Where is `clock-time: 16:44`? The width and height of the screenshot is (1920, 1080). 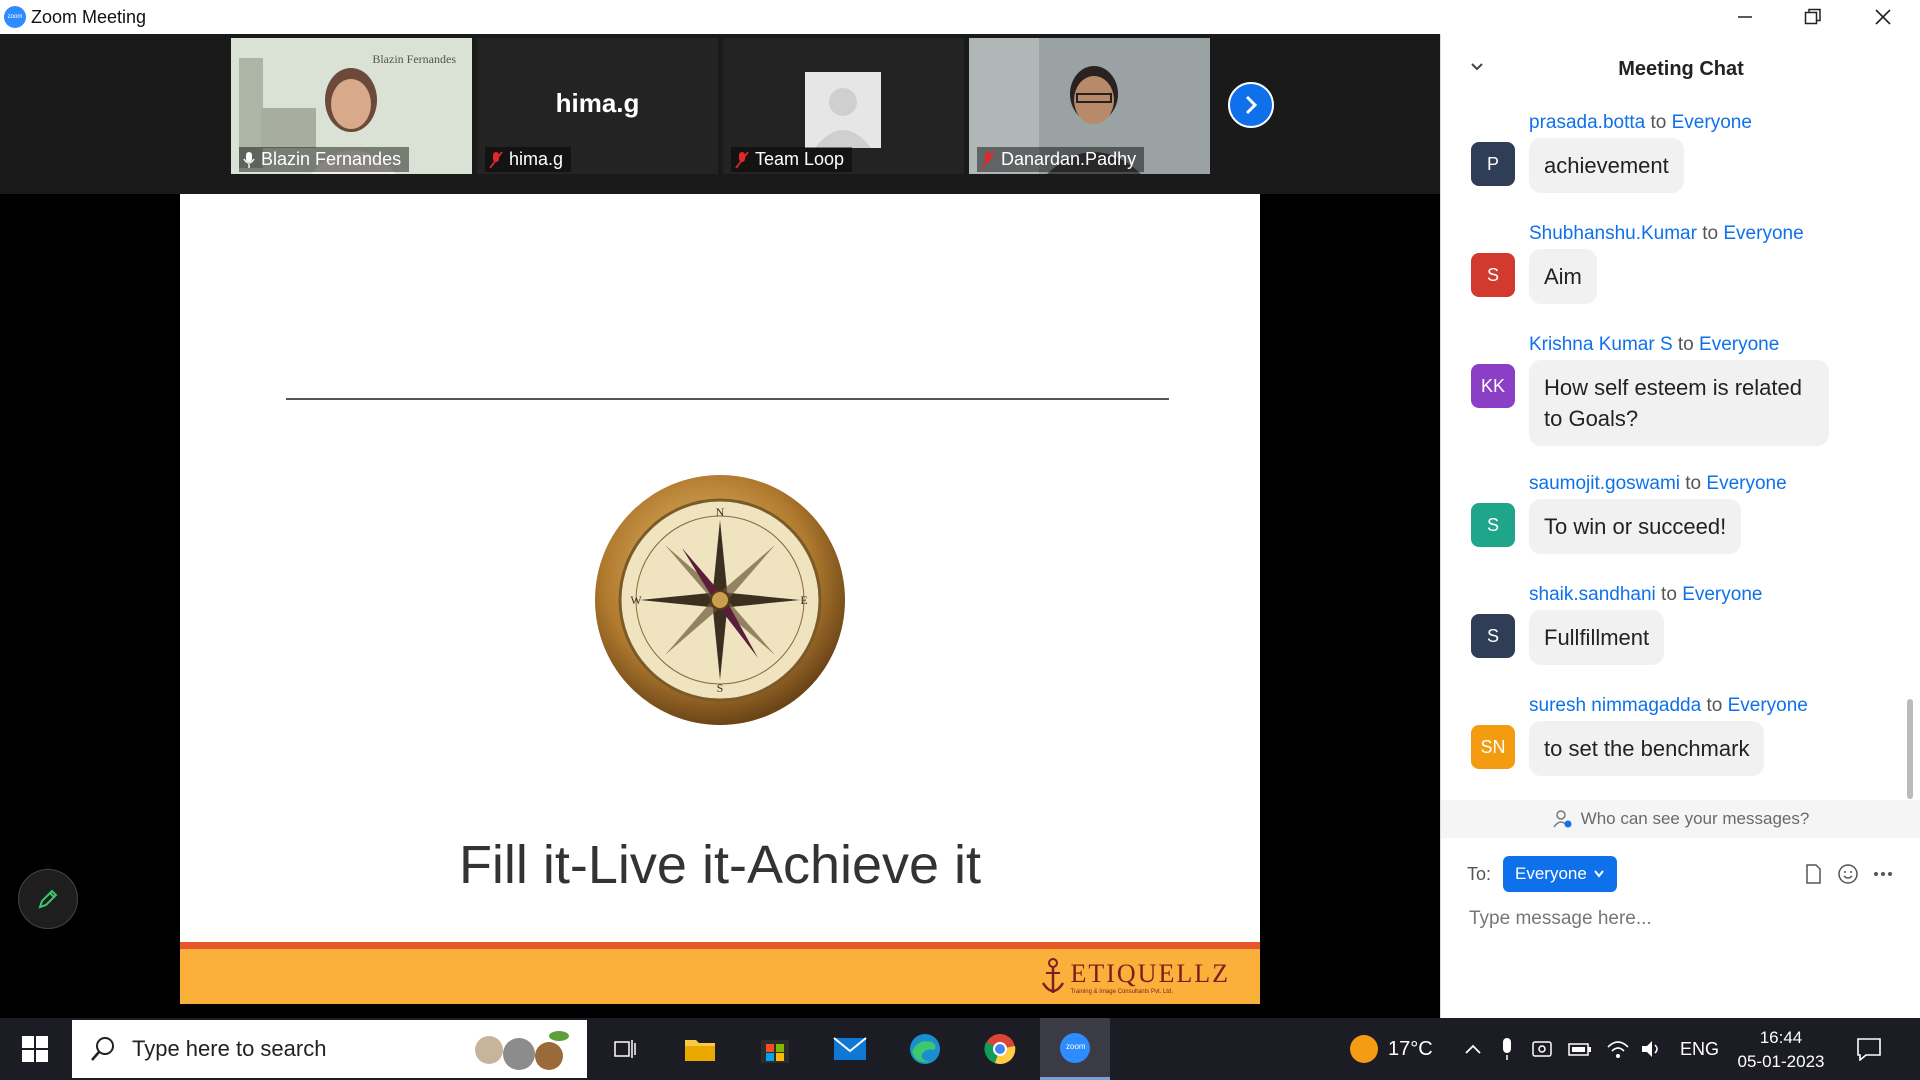 clock-time: 16:44 is located at coordinates (1781, 1037).